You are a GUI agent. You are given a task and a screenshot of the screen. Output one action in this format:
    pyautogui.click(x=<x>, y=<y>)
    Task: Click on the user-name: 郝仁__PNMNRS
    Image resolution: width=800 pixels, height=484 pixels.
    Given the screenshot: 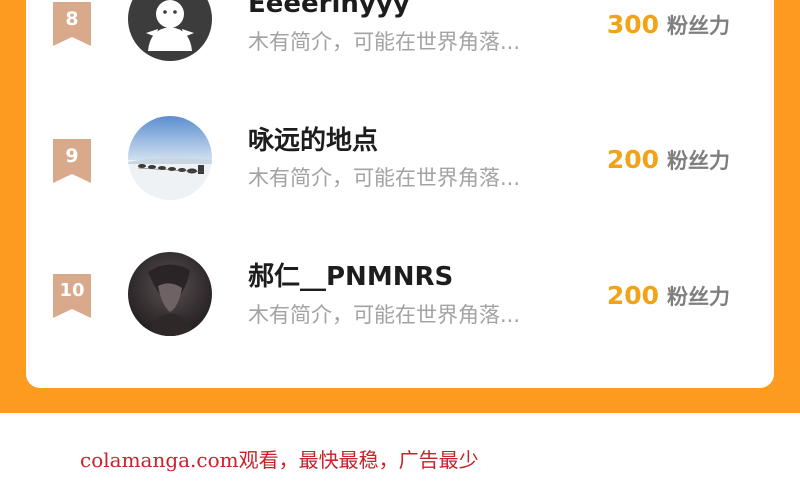 What is the action you would take?
    pyautogui.click(x=350, y=277)
    